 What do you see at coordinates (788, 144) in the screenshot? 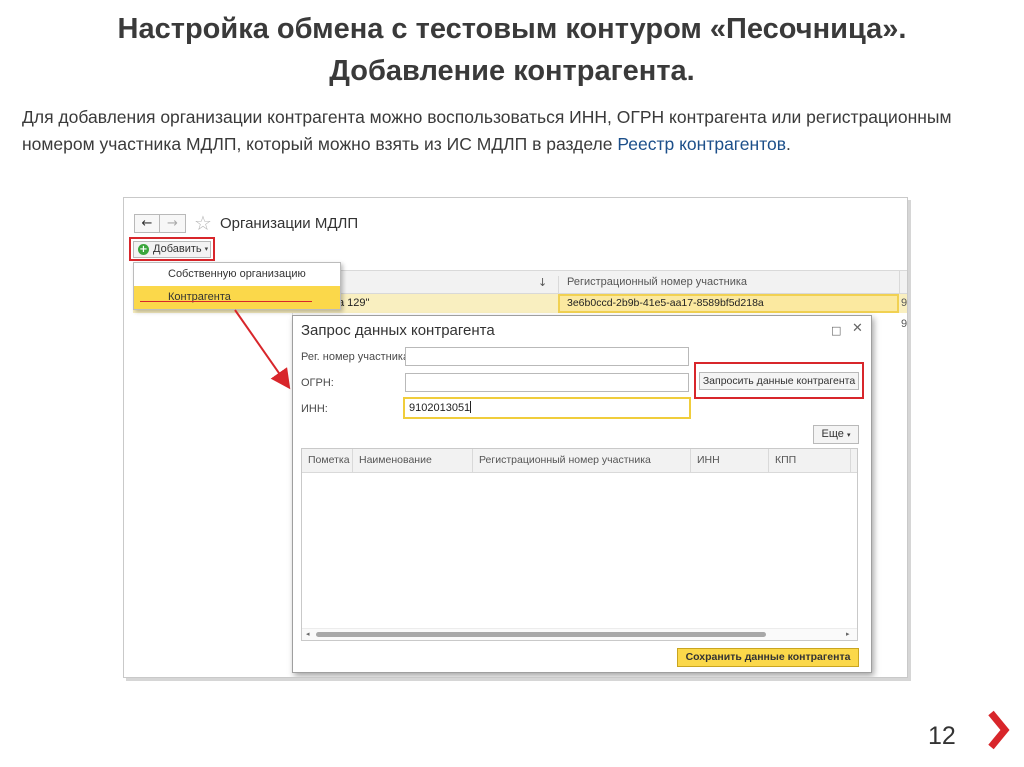
I see `description-end: .` at bounding box center [788, 144].